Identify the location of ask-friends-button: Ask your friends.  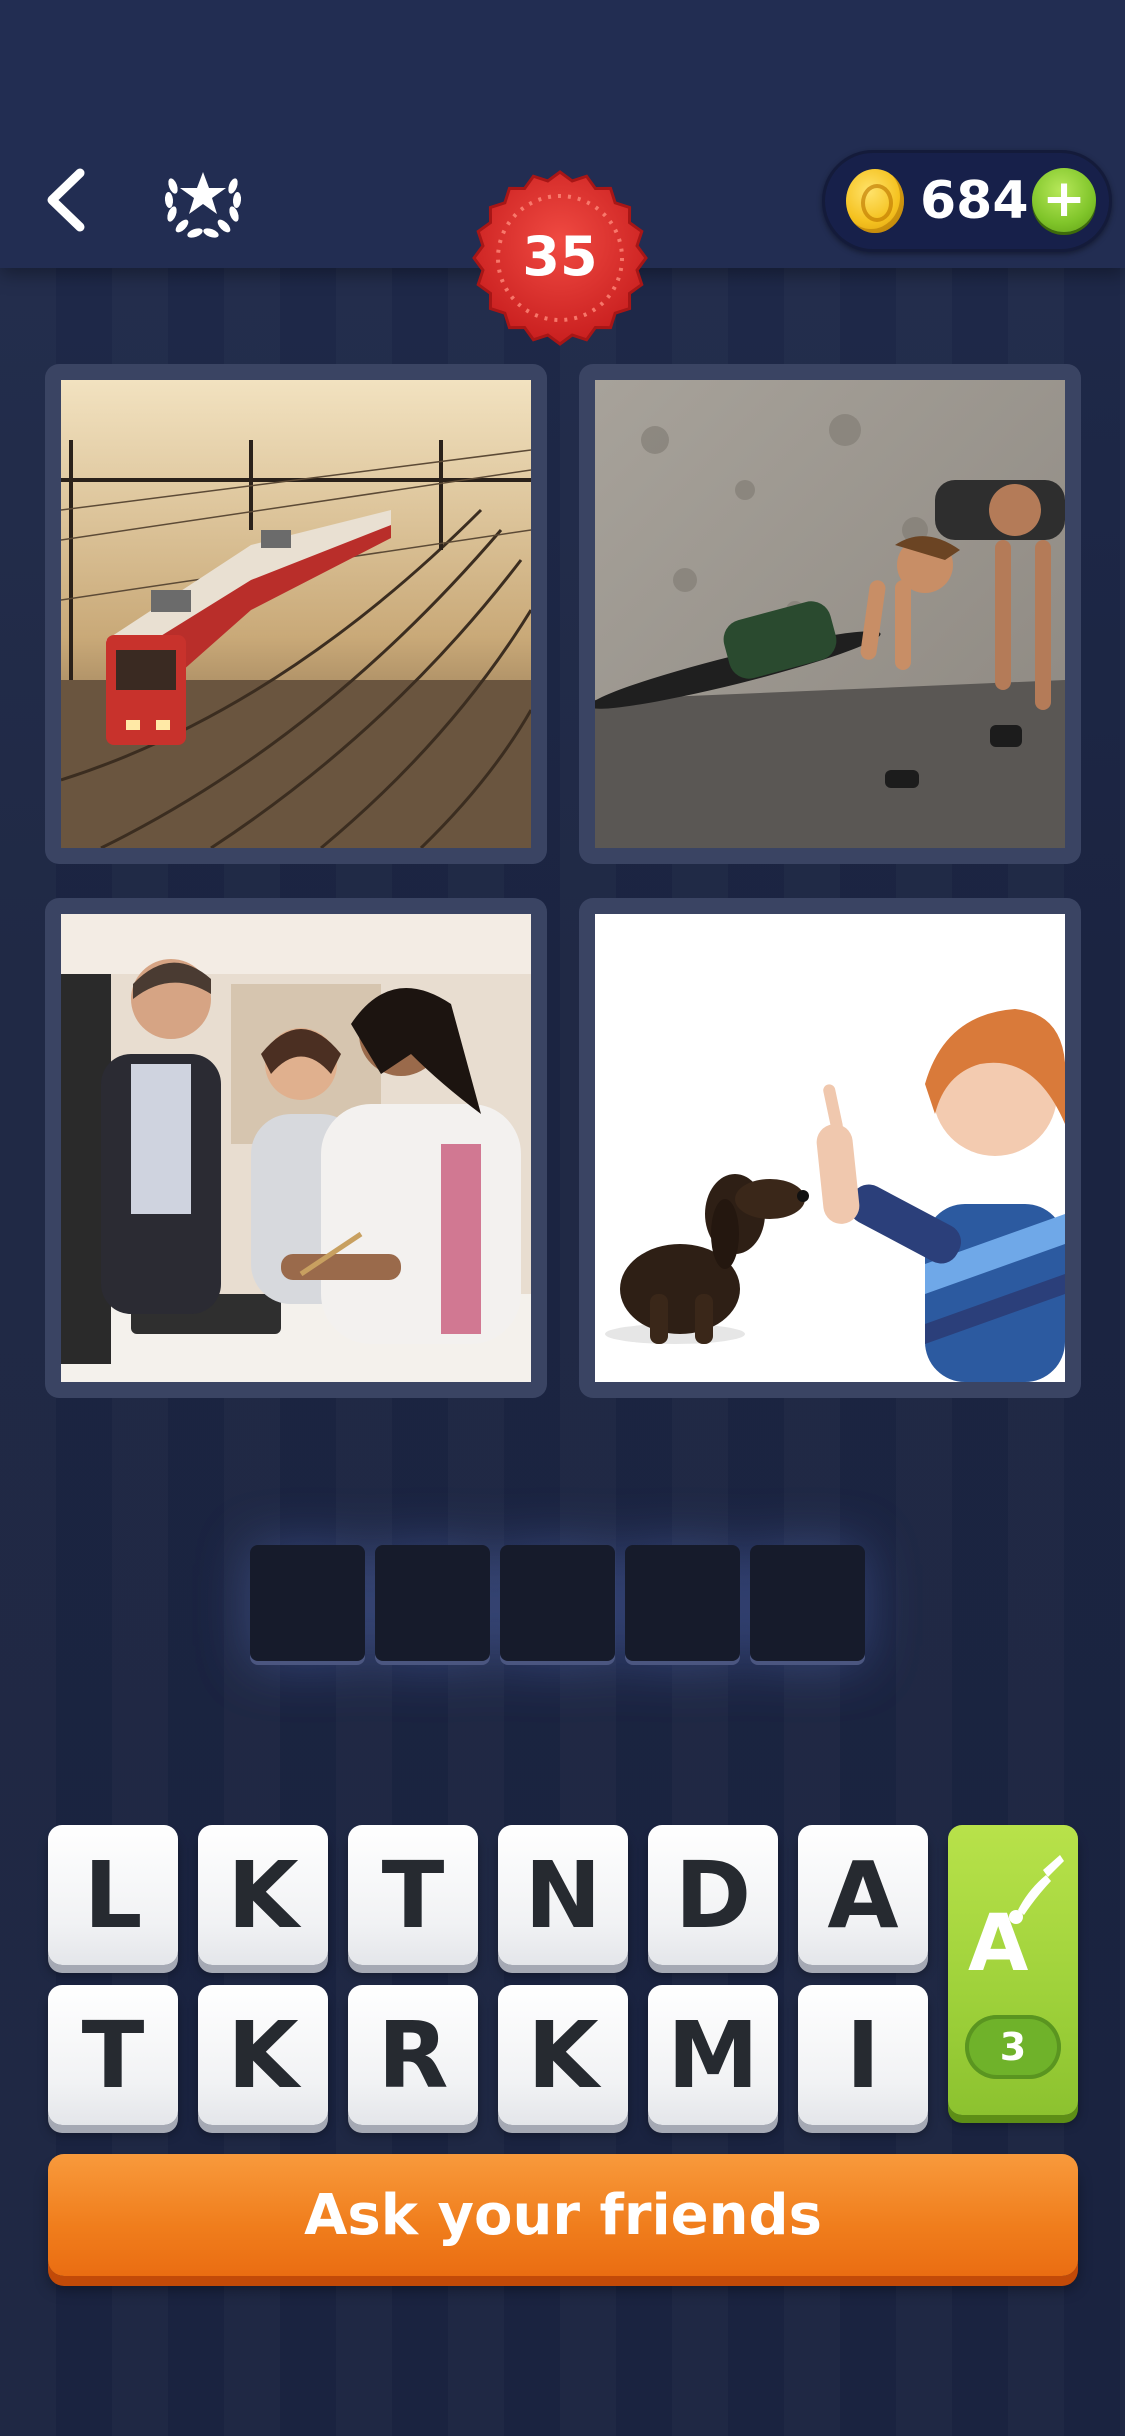
(563, 2215).